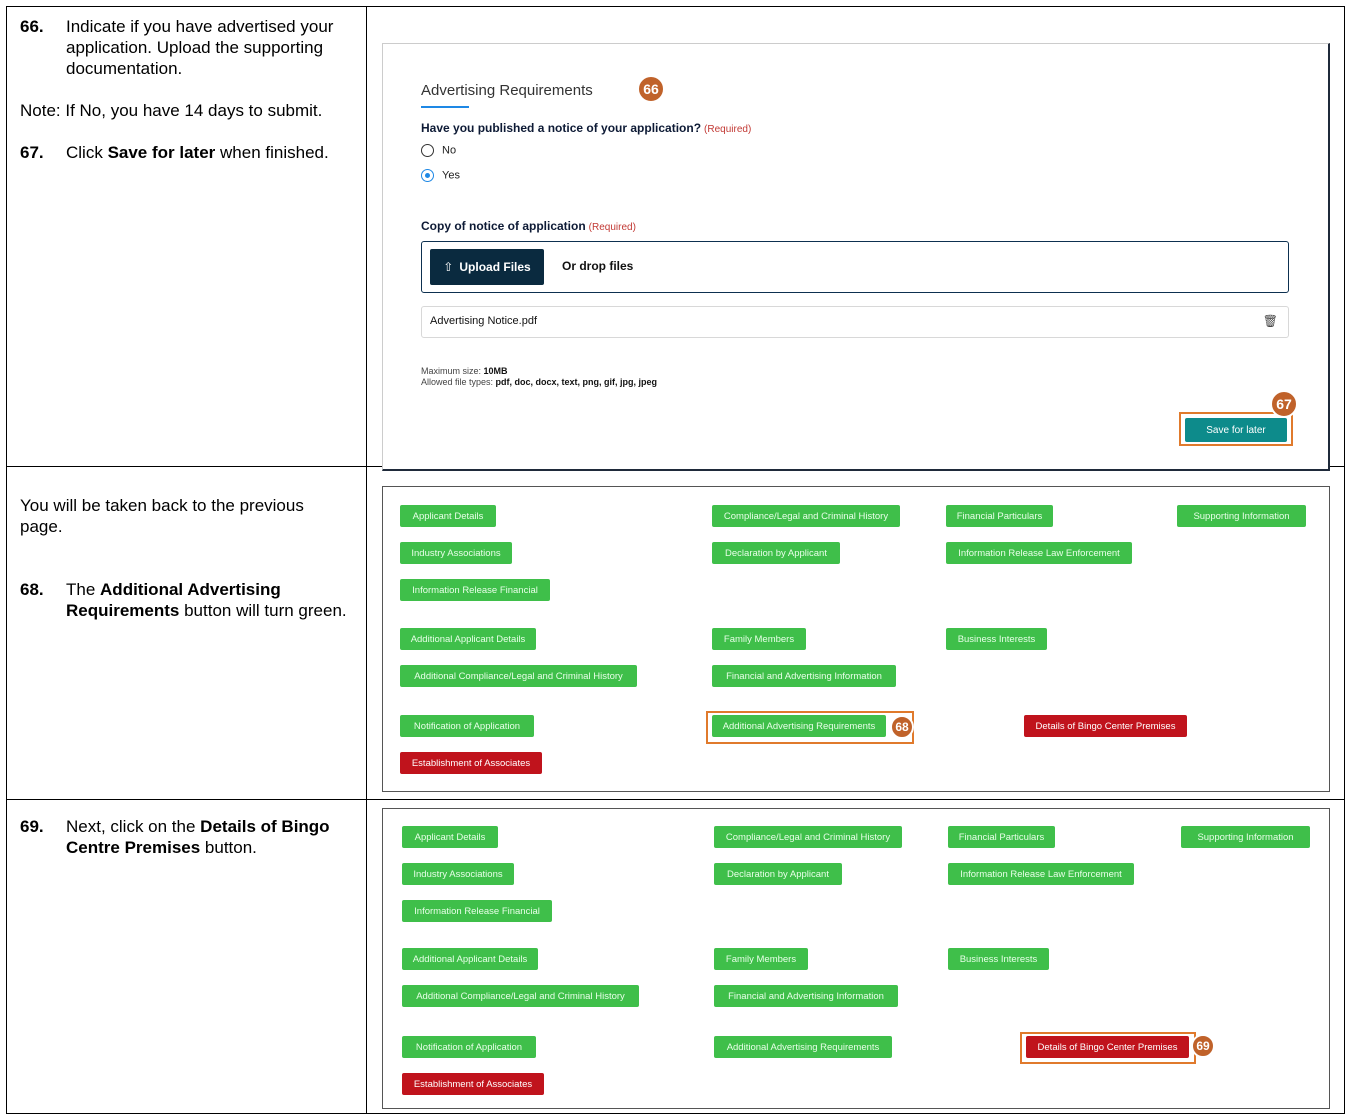  What do you see at coordinates (651, 89) in the screenshot?
I see `step-badge-66: 66` at bounding box center [651, 89].